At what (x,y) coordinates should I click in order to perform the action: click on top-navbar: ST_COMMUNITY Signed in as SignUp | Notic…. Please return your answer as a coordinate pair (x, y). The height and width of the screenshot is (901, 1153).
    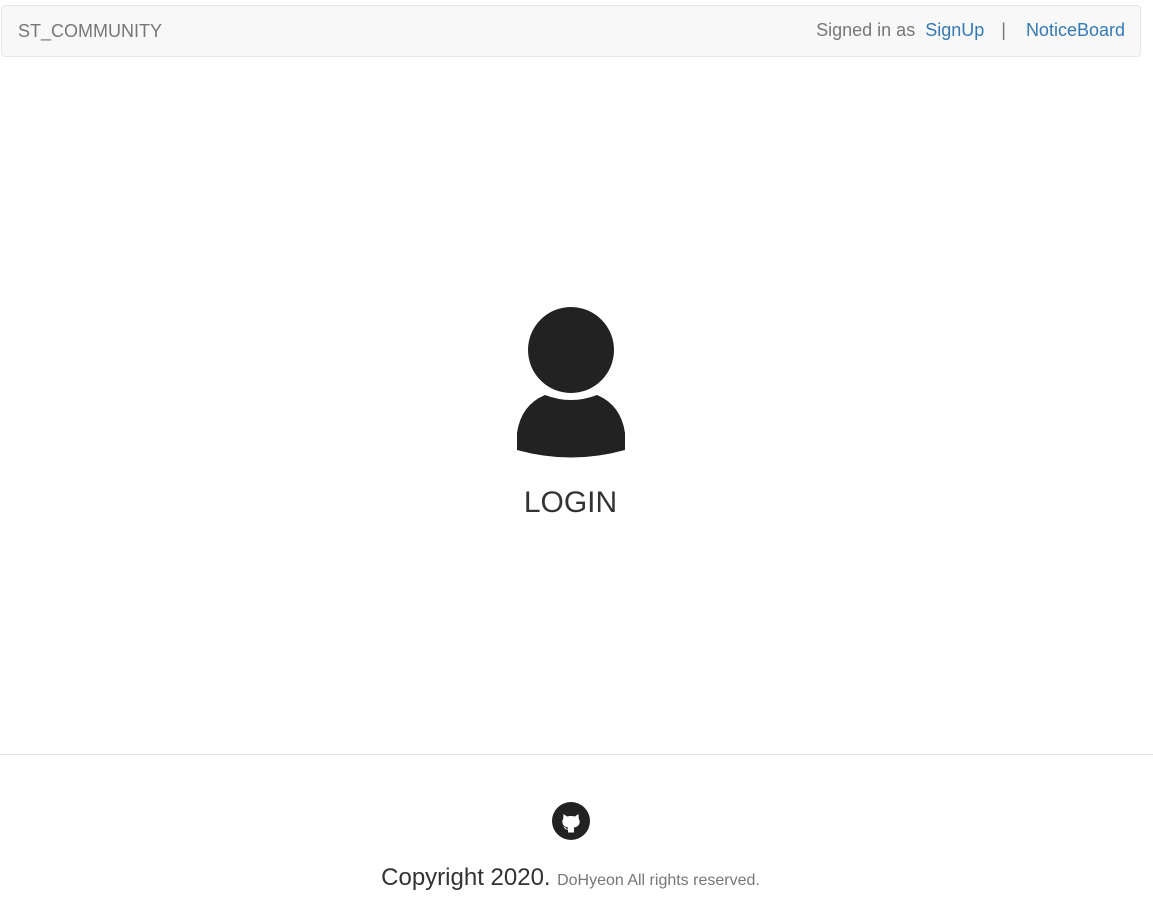
    Looking at the image, I should click on (571, 31).